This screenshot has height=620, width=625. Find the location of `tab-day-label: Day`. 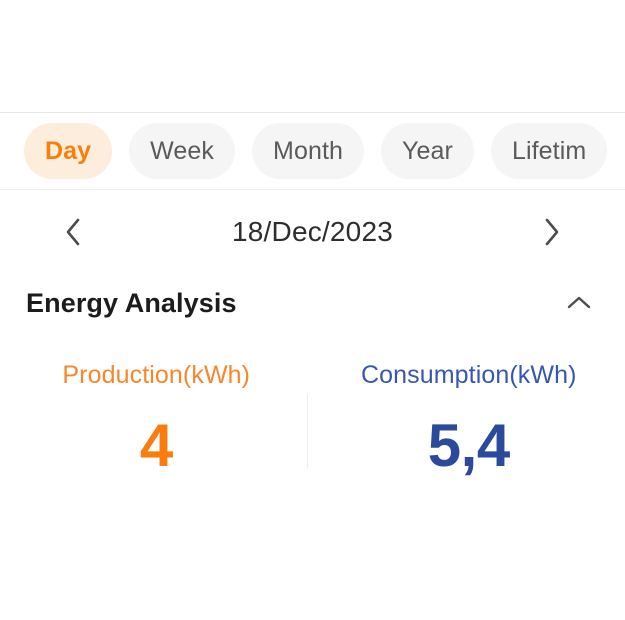

tab-day-label: Day is located at coordinates (68, 150).